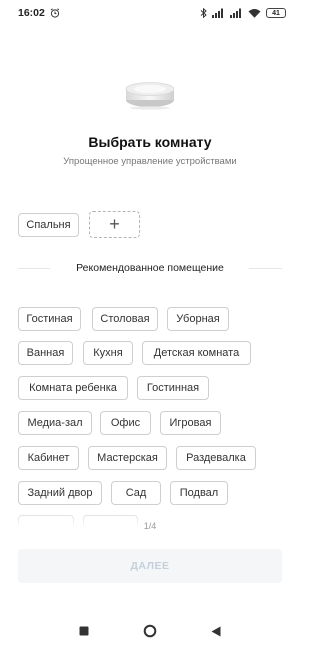 This screenshot has height=650, width=320. What do you see at coordinates (127, 458) in the screenshot?
I see `room-chip-workshop: Мастерская` at bounding box center [127, 458].